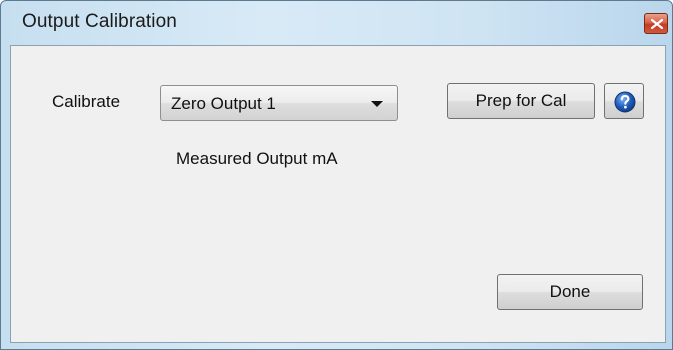 This screenshot has width=673, height=350. I want to click on calibrate-label: Calibrate, so click(86, 101).